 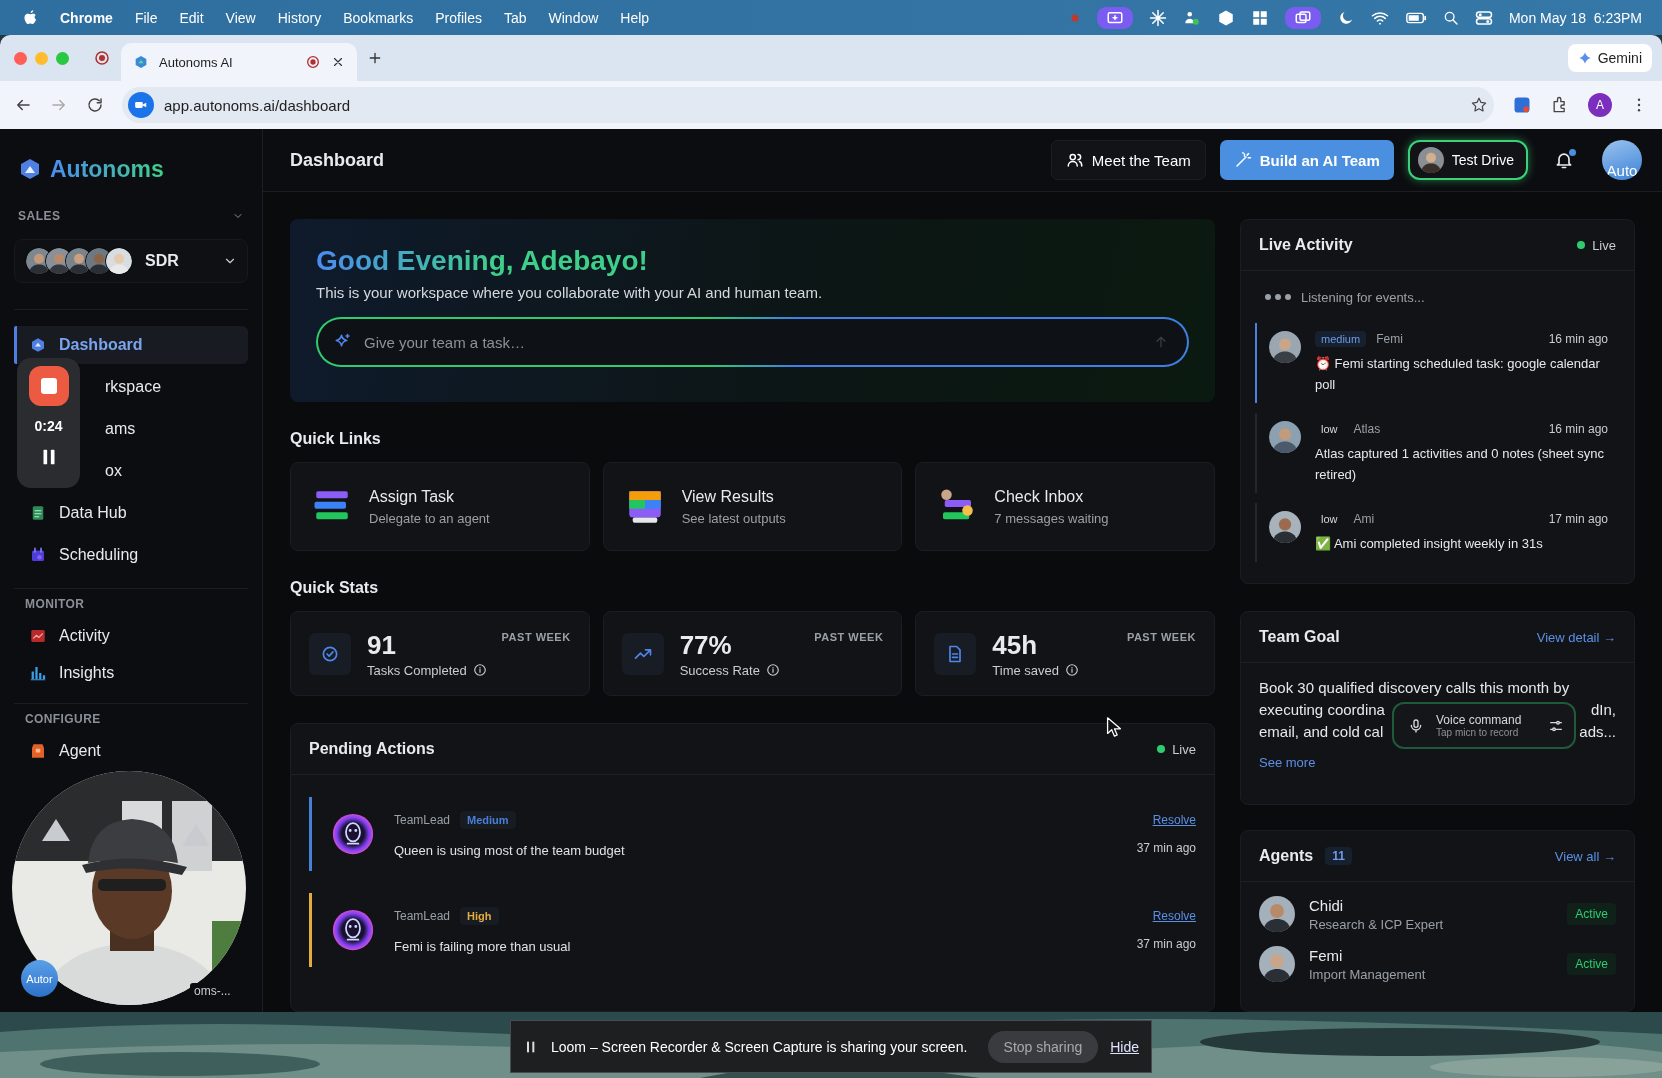 What do you see at coordinates (458, 17) in the screenshot?
I see `menu-item: Profiles` at bounding box center [458, 17].